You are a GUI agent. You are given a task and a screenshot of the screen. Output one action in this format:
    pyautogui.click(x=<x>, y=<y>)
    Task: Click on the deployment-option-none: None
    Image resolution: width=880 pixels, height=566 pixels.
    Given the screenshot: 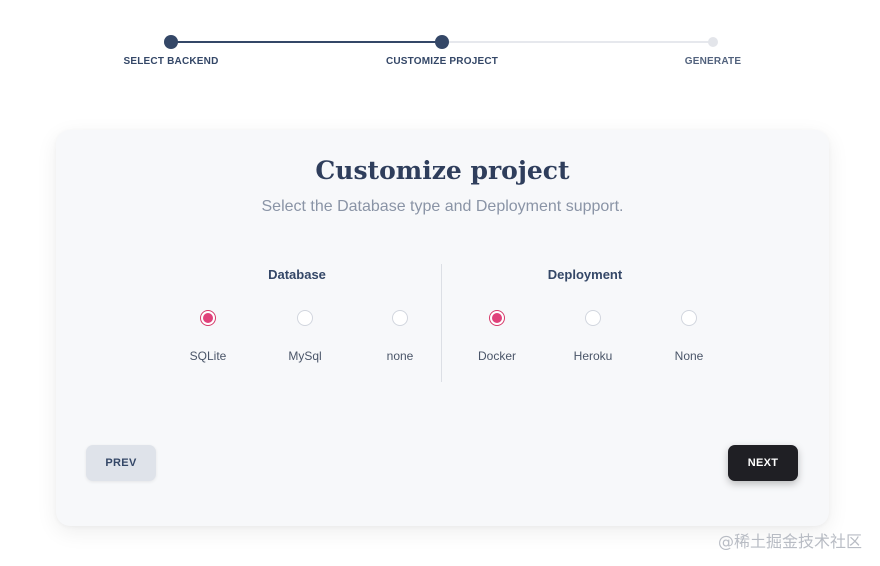 What is the action you would take?
    pyautogui.click(x=689, y=336)
    